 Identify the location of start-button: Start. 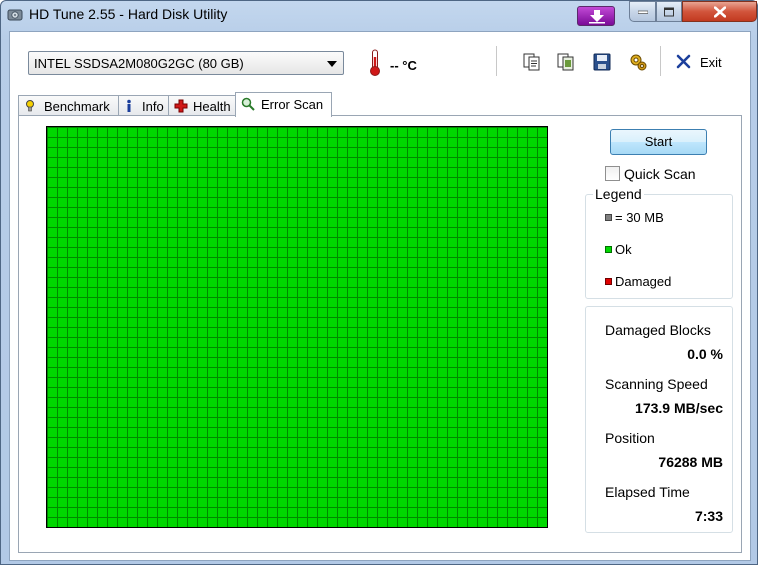
(658, 142).